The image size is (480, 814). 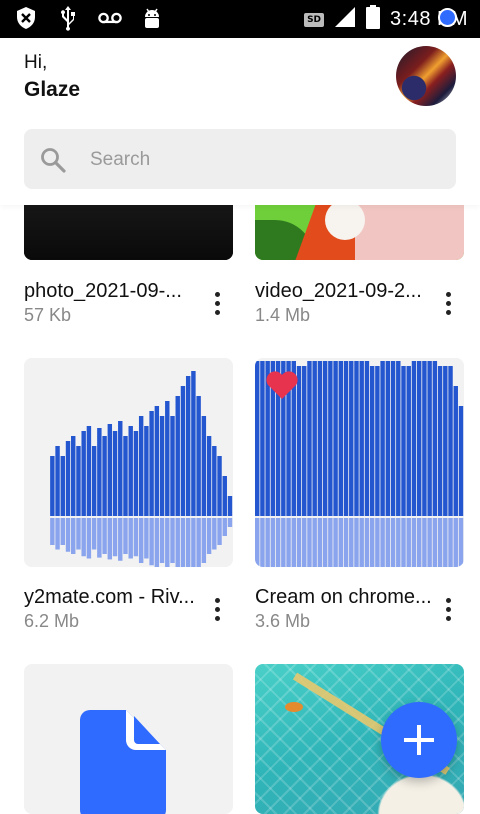 I want to click on android-icon, so click(x=152, y=18).